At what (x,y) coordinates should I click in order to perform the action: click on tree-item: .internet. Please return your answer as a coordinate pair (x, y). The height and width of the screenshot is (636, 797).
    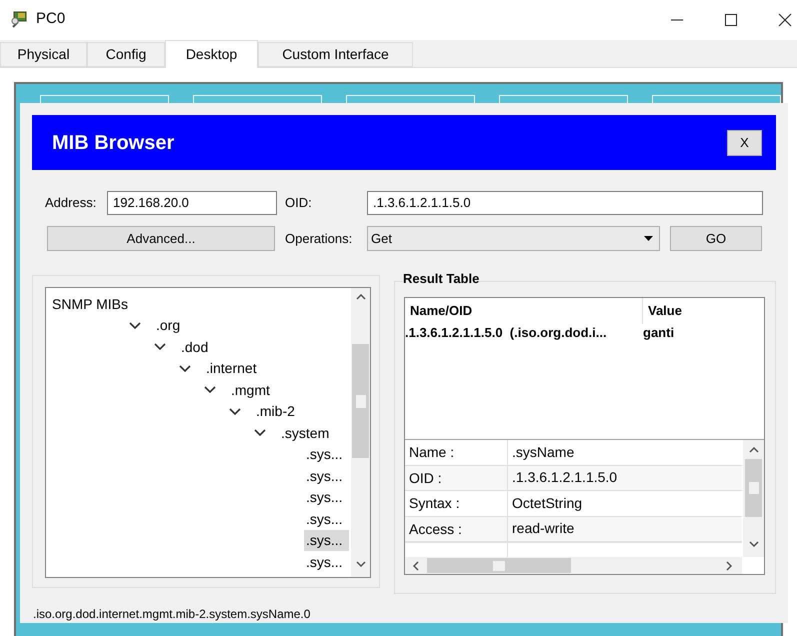
    Looking at the image, I should click on (233, 369).